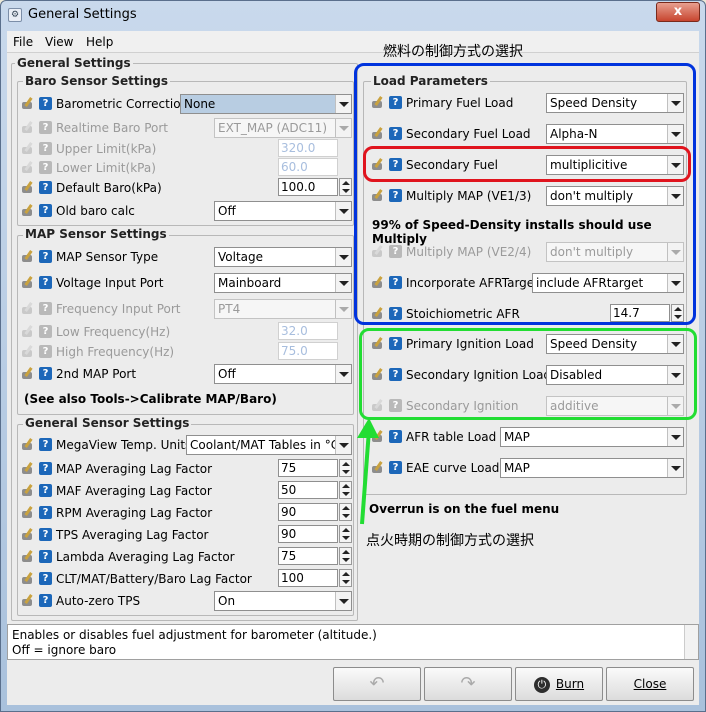  Describe the element at coordinates (96, 234) in the screenshot. I see `map-panel-title: MAP Sensor Settings` at that location.